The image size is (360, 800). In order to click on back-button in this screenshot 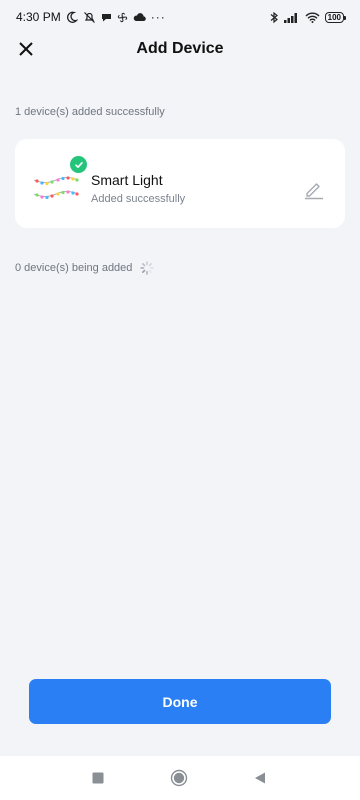, I will do `click(260, 778)`.